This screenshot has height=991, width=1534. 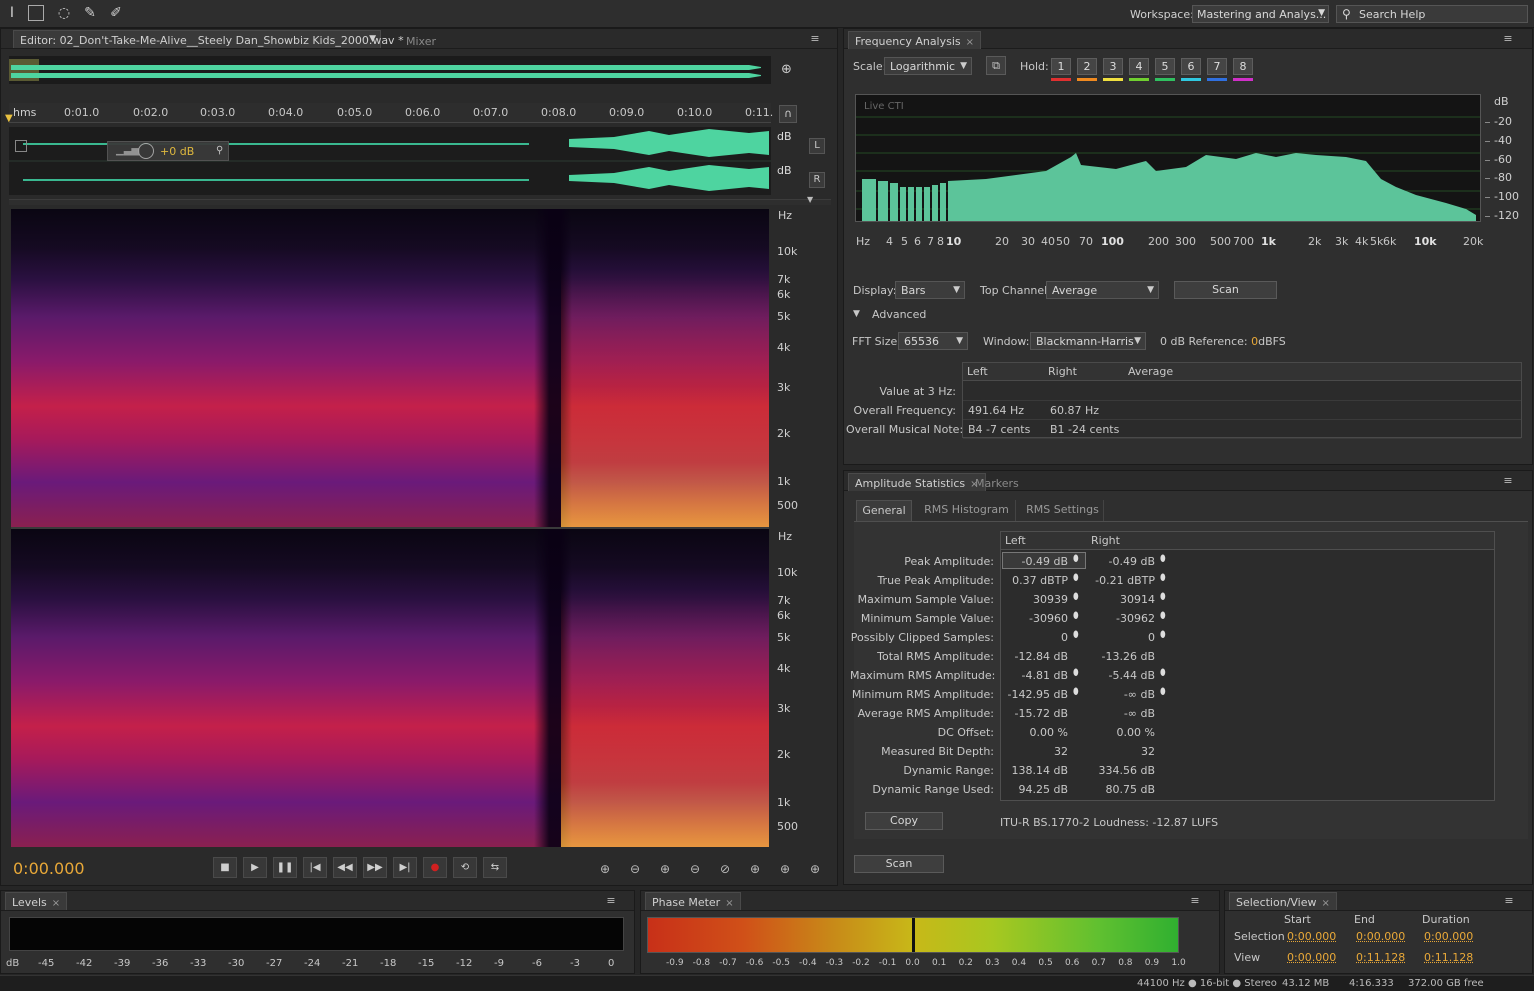 I want to click on next-button: ▶|, so click(x=405, y=867).